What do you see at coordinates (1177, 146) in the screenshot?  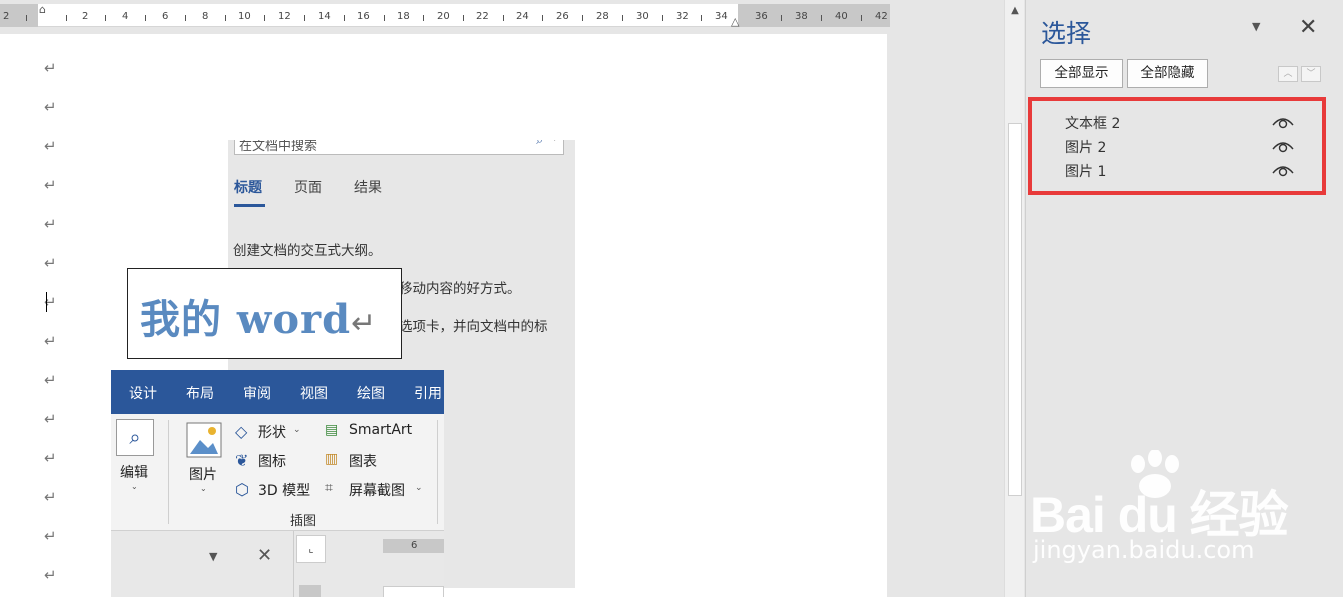 I see `object-row-picture-2: 图片 2` at bounding box center [1177, 146].